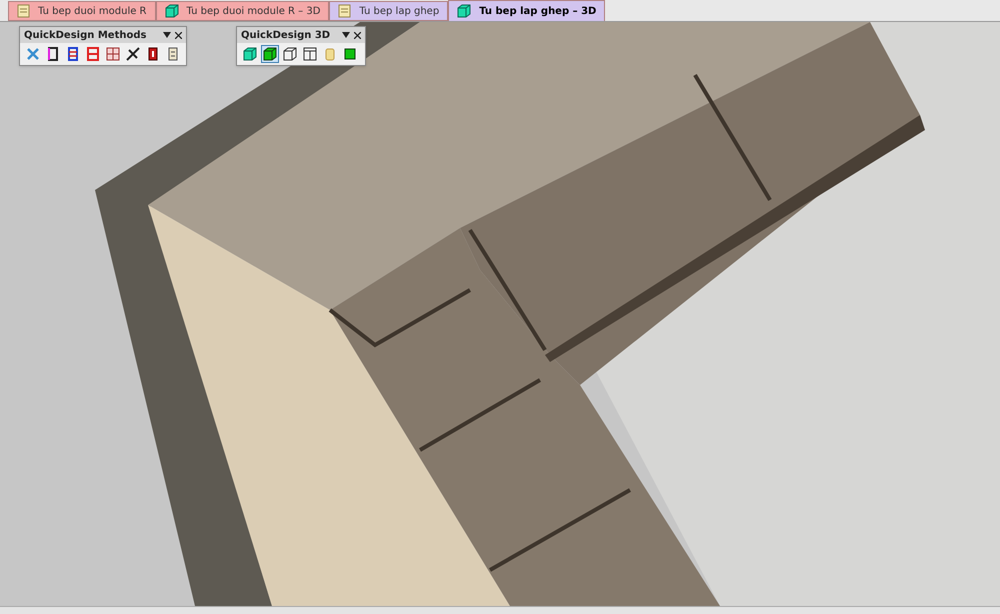 The image size is (1000, 614). Describe the element at coordinates (527, 10) in the screenshot. I see `document-tab: Tu bep lap ghep – 3D` at that location.